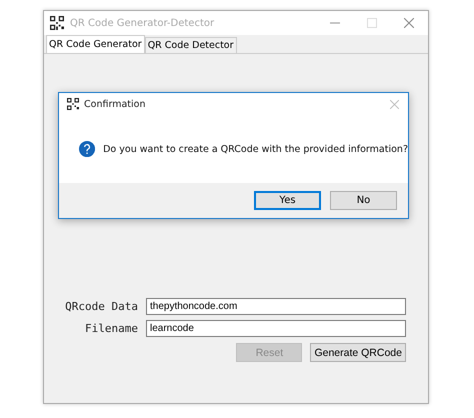 This screenshot has width=474, height=418. I want to click on minimize-icon, so click(335, 23).